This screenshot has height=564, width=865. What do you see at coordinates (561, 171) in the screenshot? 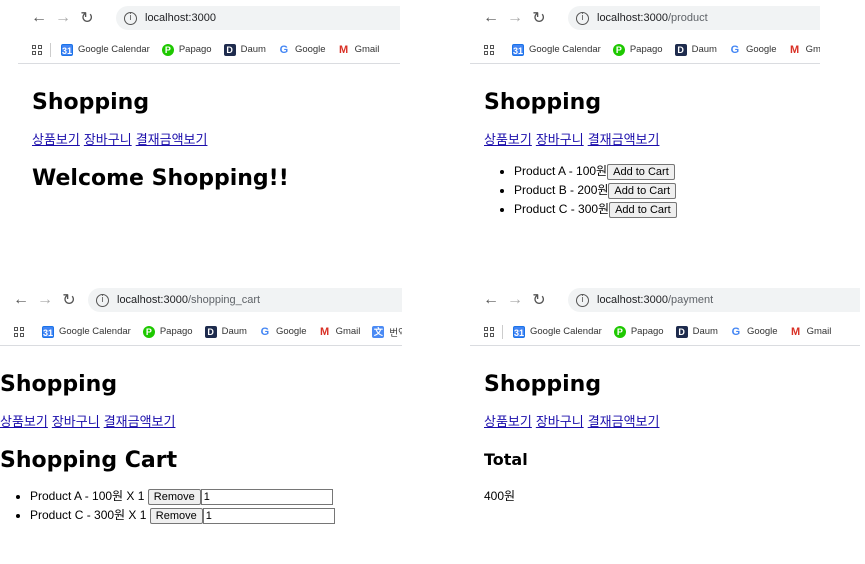
I see `product-label: Product A - 100원` at bounding box center [561, 171].